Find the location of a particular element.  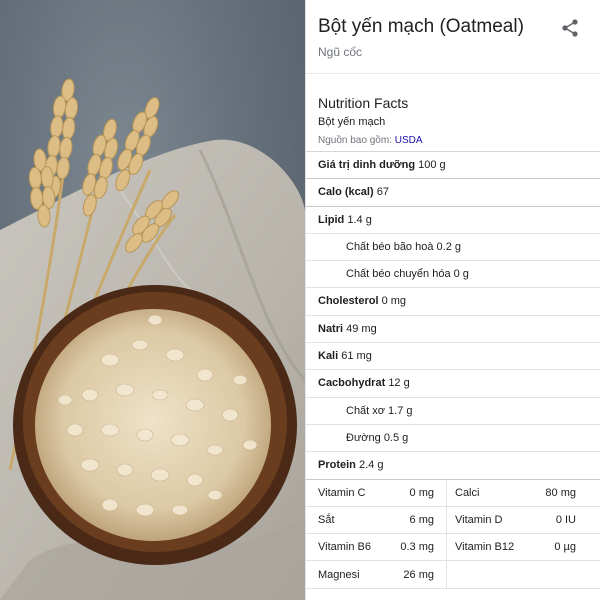

vitamin-value: 0.3 mg is located at coordinates (417, 547).